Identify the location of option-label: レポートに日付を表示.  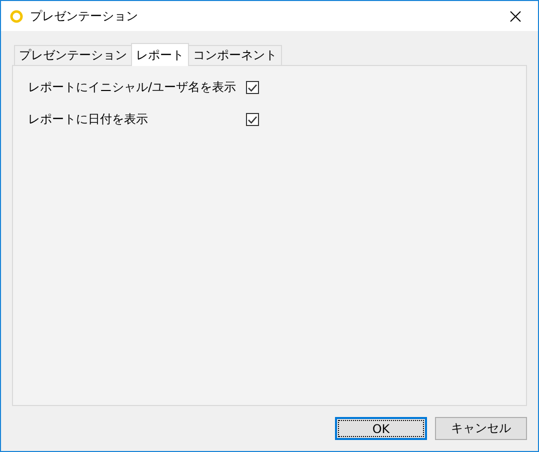
(88, 119).